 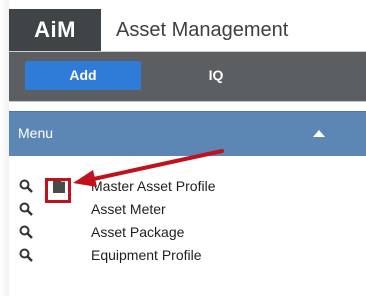 I want to click on annotation-arrow, so click(x=148, y=168).